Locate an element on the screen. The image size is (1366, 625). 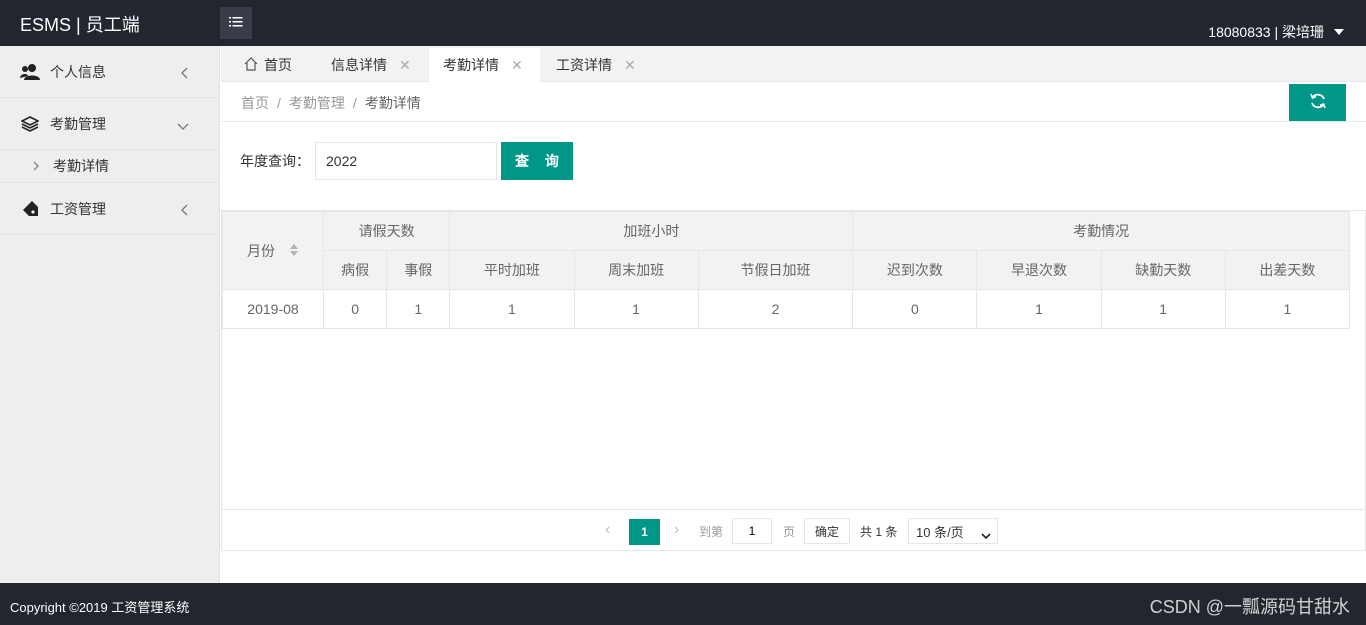
column-header-business-trip-days: 出差天数 is located at coordinates (1287, 270).